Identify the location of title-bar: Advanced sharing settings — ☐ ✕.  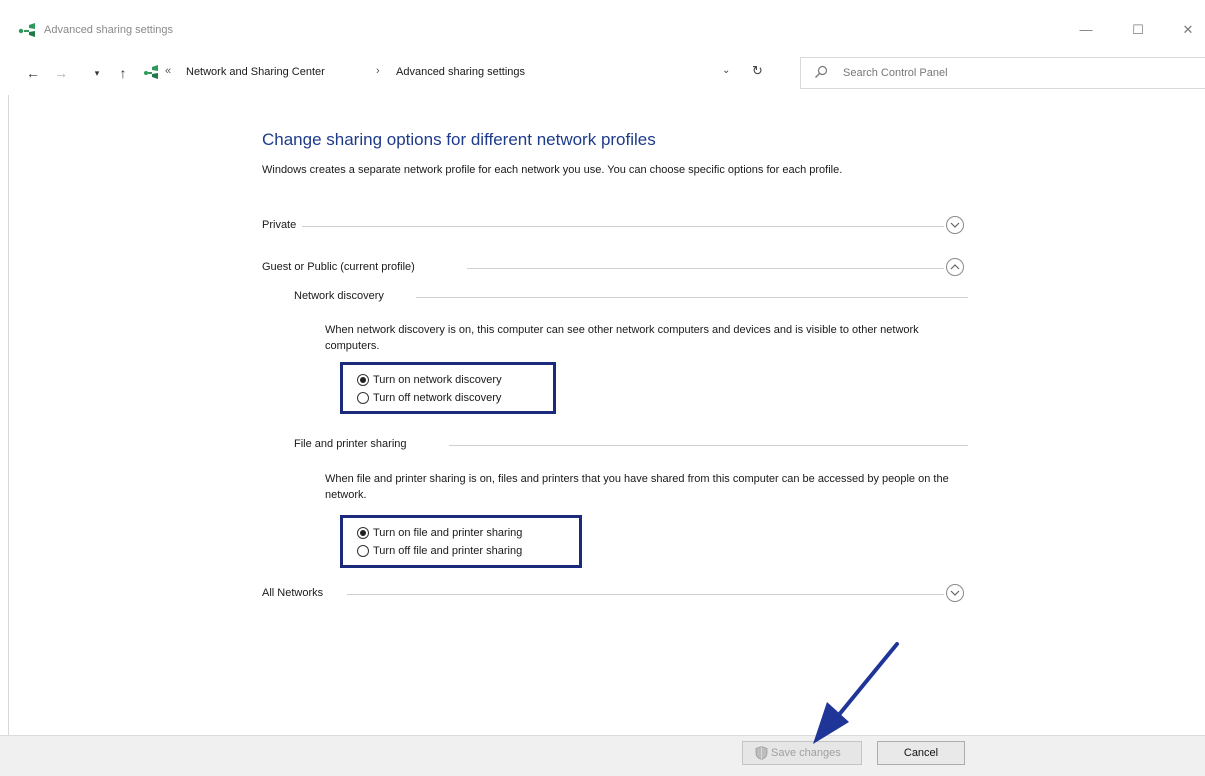
(602, 28).